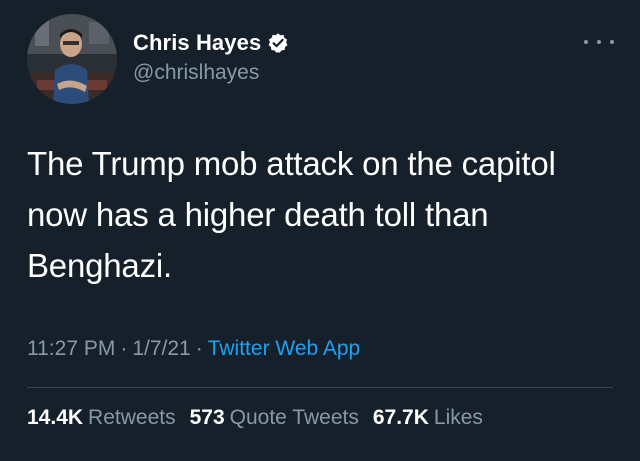  What do you see at coordinates (400, 417) in the screenshot?
I see `likes-count: 67.7K` at bounding box center [400, 417].